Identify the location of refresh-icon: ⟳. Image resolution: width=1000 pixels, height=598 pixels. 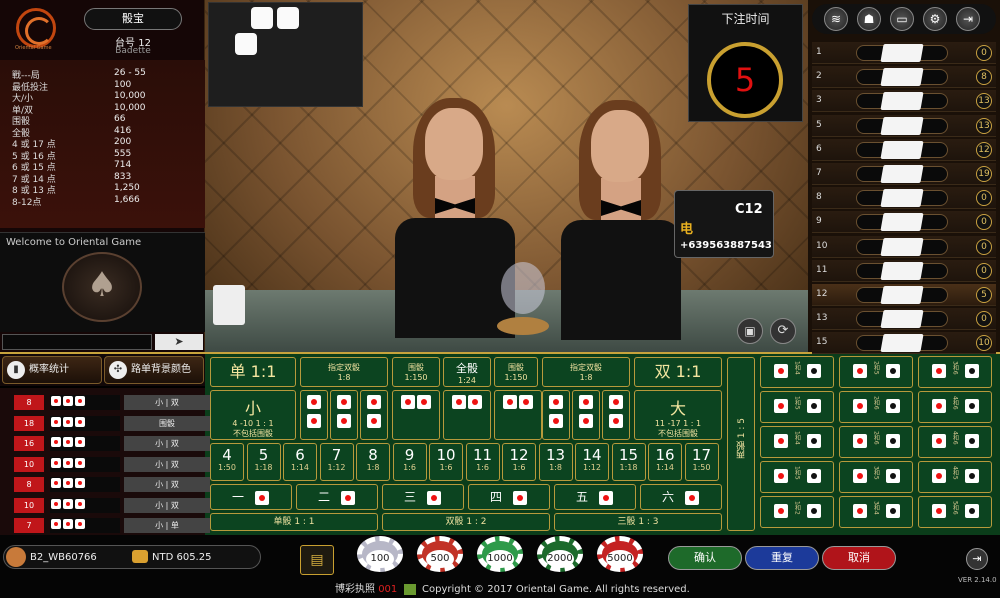
(783, 331).